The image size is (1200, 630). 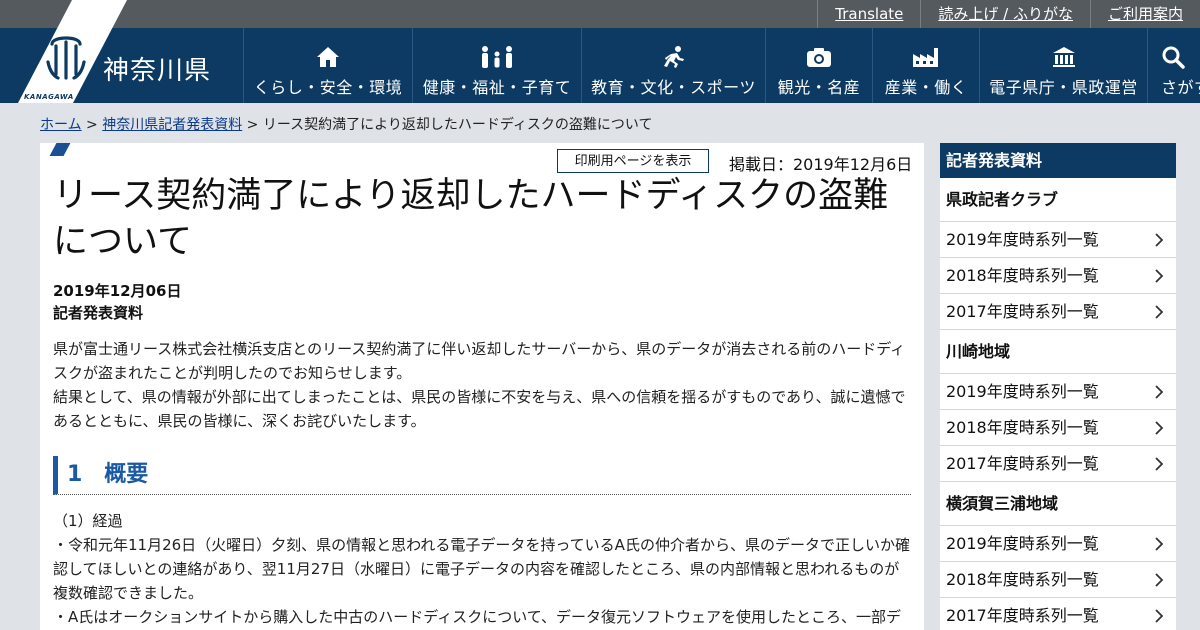 I want to click on nav-label: 産業・働く, so click(x=926, y=87).